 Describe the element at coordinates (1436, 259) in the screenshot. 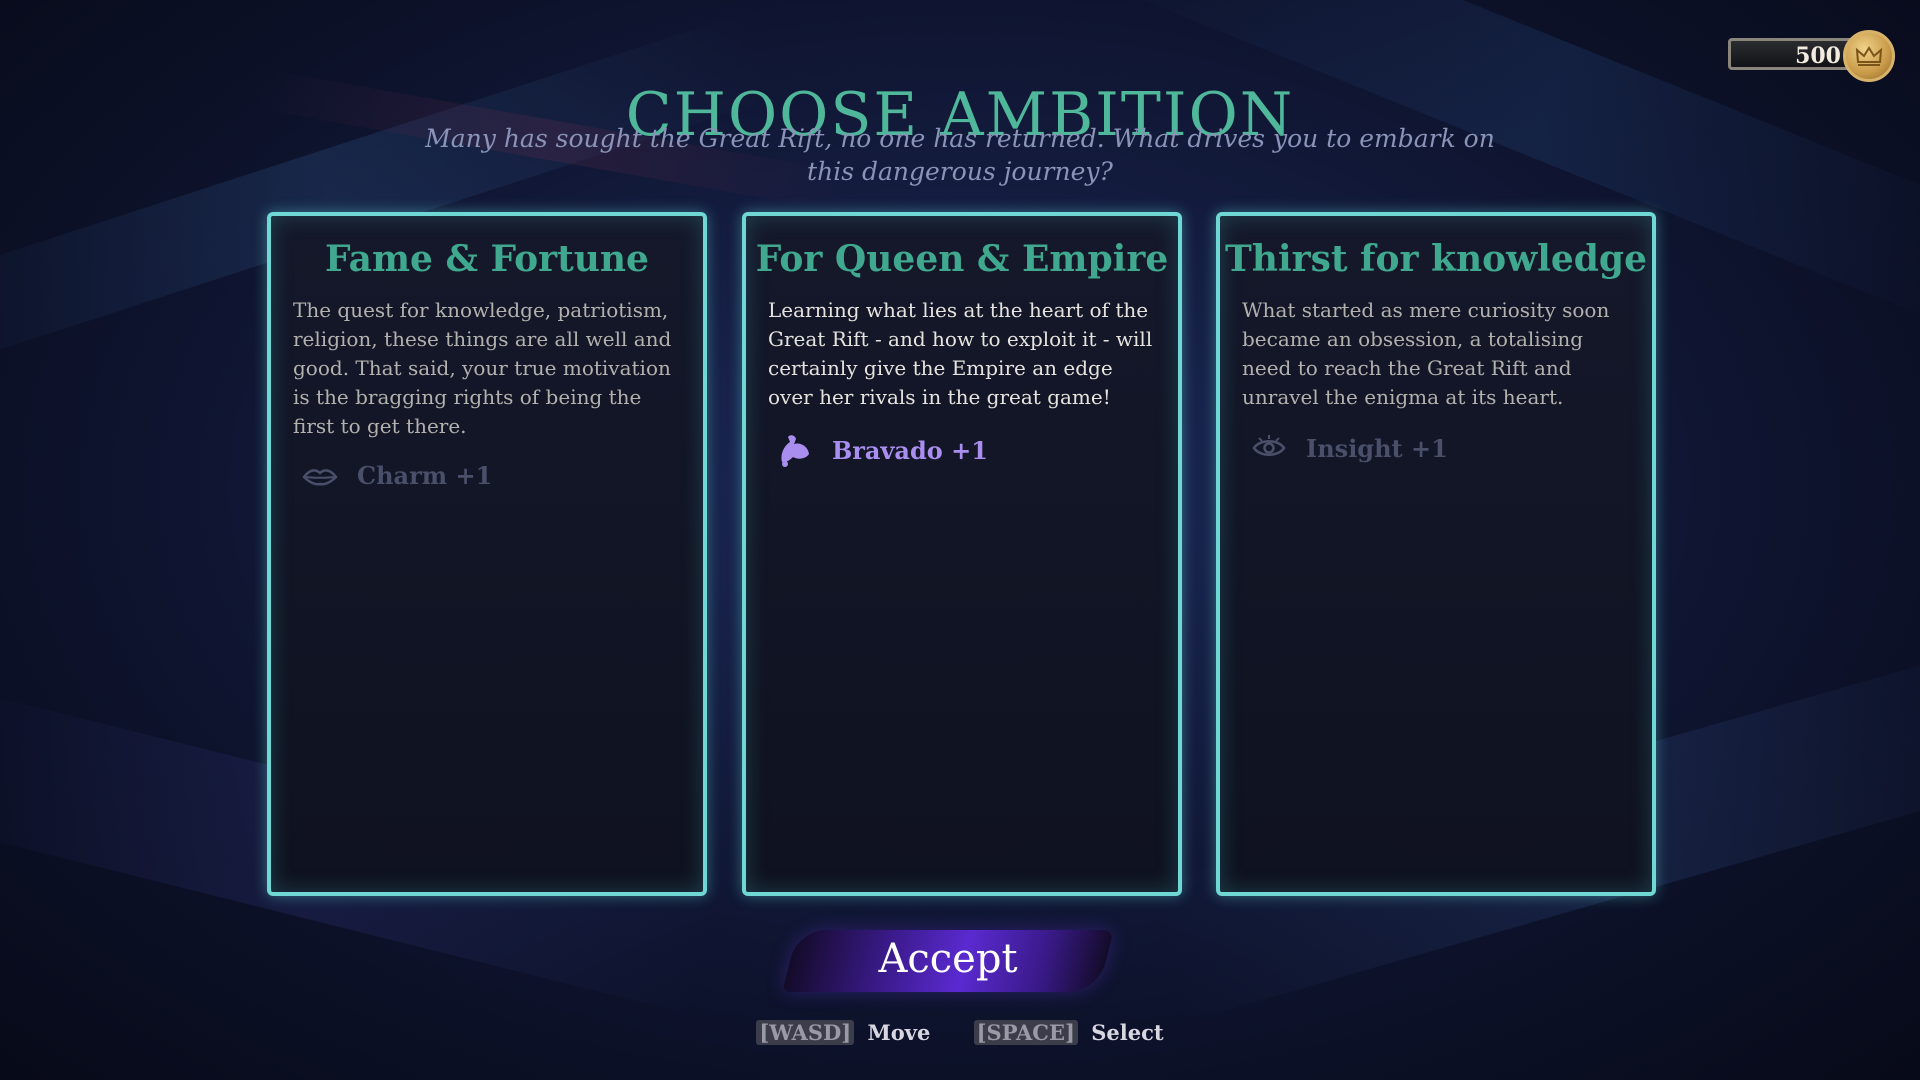

I see `card-title: Thirst for knowledge` at that location.